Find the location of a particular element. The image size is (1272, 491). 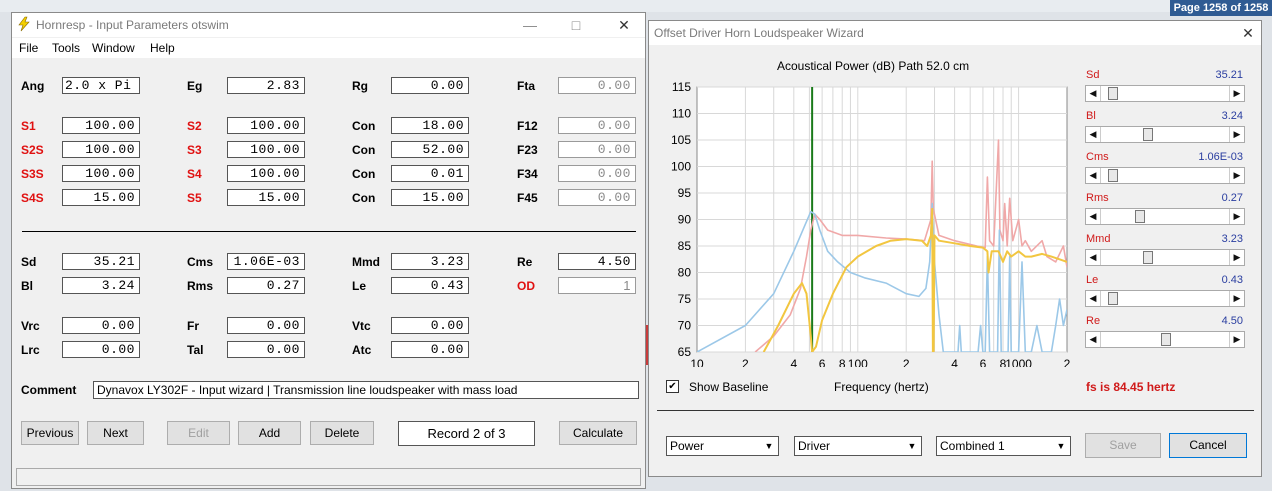

param-le-value: 0.43 is located at coordinates (1232, 280).